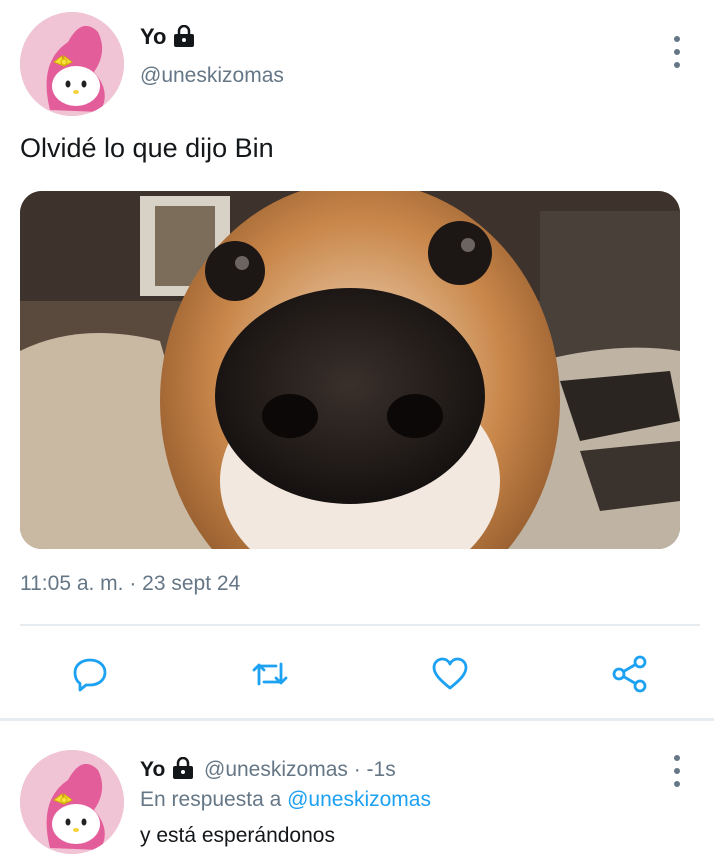  What do you see at coordinates (359, 799) in the screenshot?
I see `replying-to-handle-link: @uneskizomas` at bounding box center [359, 799].